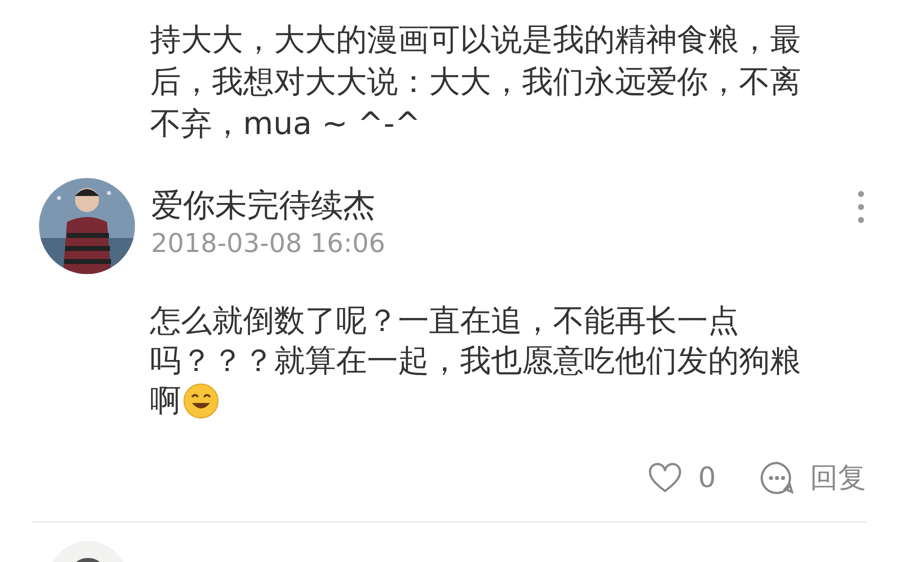 Image resolution: width=900 pixels, height=562 pixels. Describe the element at coordinates (813, 478) in the screenshot. I see `reply-button: 回复` at that location.